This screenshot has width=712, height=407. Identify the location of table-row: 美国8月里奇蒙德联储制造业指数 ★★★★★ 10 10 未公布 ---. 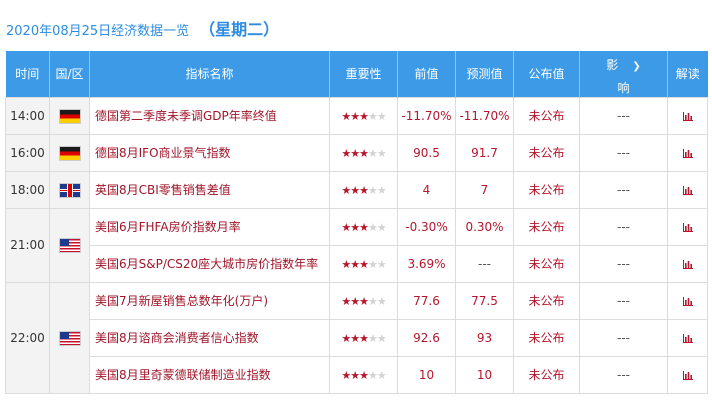
(357, 374).